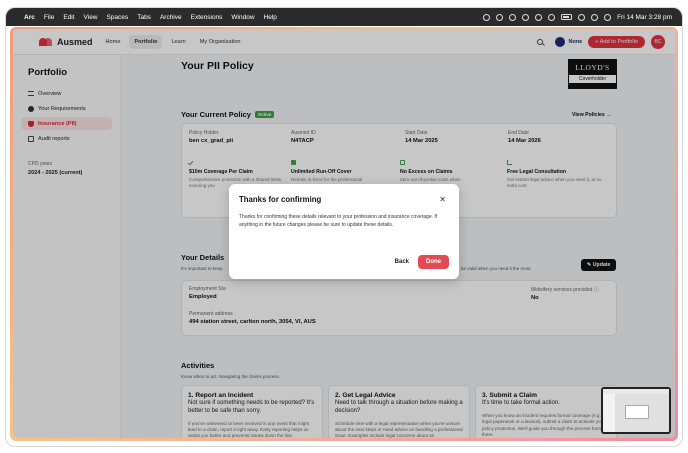 The image size is (688, 453). What do you see at coordinates (270, 17) in the screenshot?
I see `menu-help: Help` at bounding box center [270, 17].